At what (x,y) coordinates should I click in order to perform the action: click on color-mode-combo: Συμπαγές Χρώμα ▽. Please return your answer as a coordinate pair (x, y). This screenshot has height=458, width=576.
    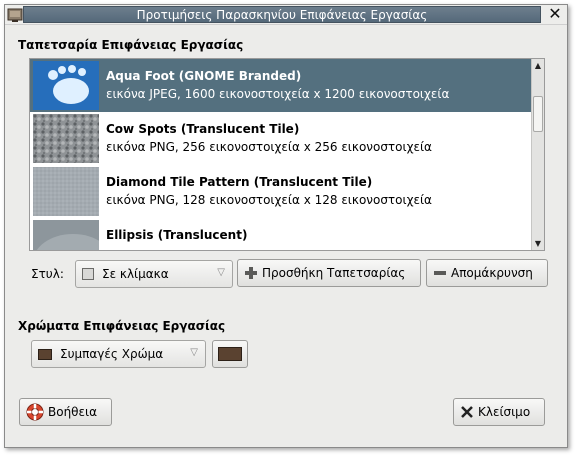
    Looking at the image, I should click on (118, 354).